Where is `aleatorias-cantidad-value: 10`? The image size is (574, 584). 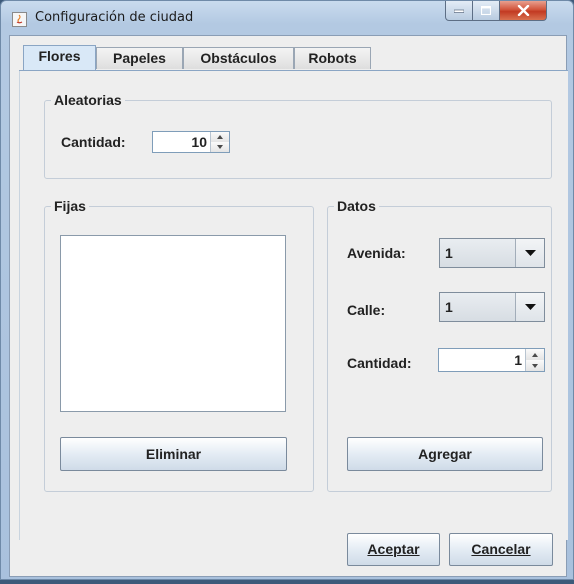 aleatorias-cantidad-value: 10 is located at coordinates (199, 142).